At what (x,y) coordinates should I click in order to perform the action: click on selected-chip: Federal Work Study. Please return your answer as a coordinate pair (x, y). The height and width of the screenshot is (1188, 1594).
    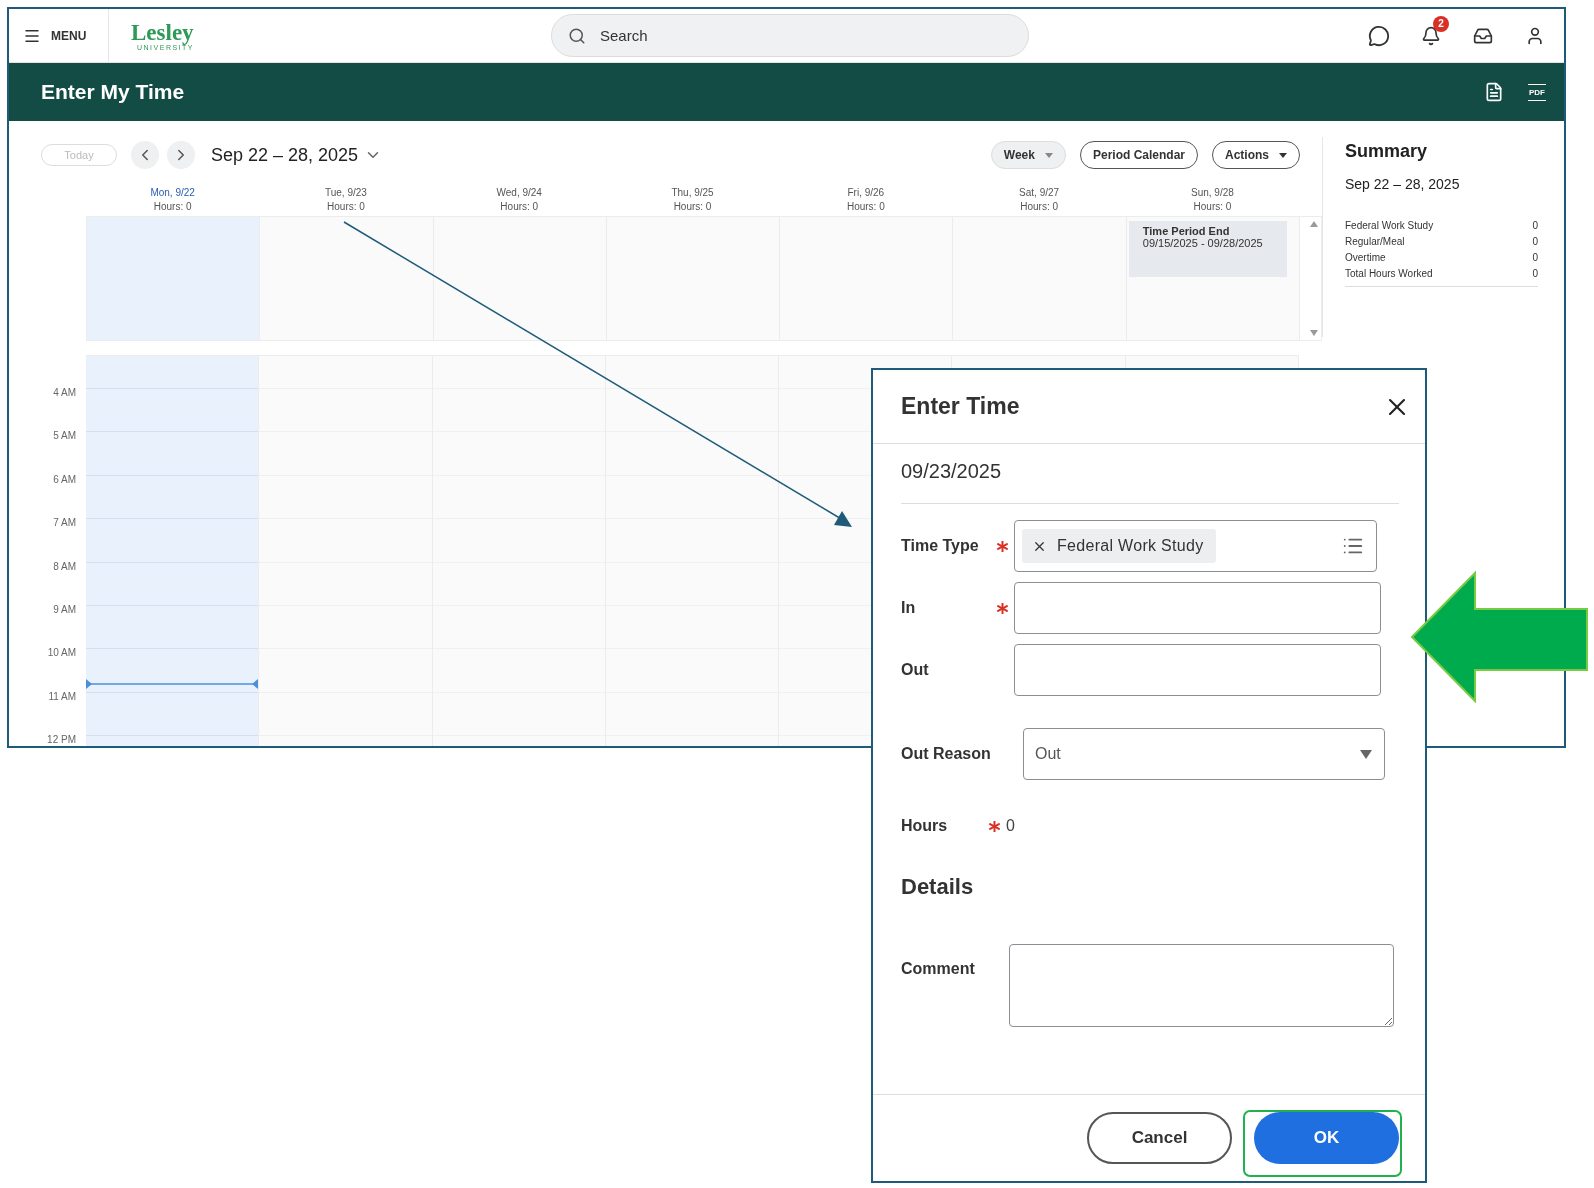
    Looking at the image, I should click on (1119, 546).